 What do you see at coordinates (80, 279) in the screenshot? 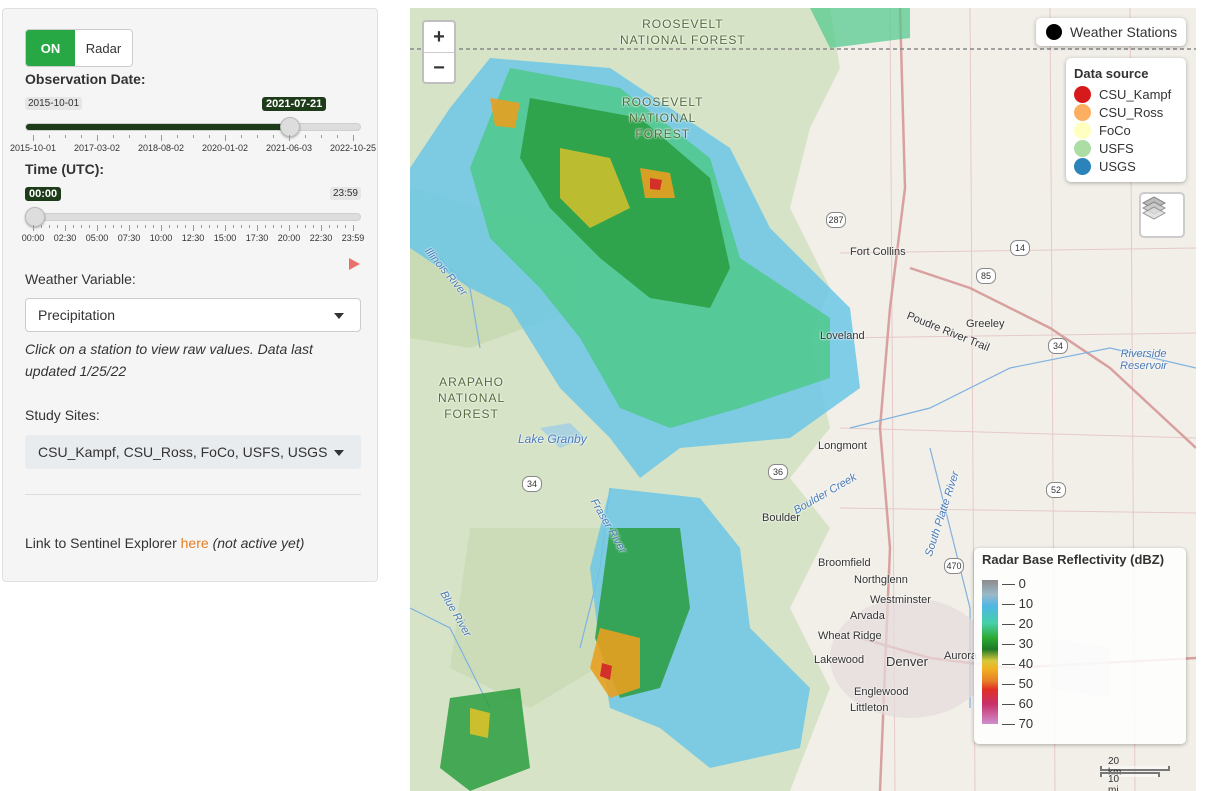
I see `weather-variable-label: Weather Variable:` at bounding box center [80, 279].